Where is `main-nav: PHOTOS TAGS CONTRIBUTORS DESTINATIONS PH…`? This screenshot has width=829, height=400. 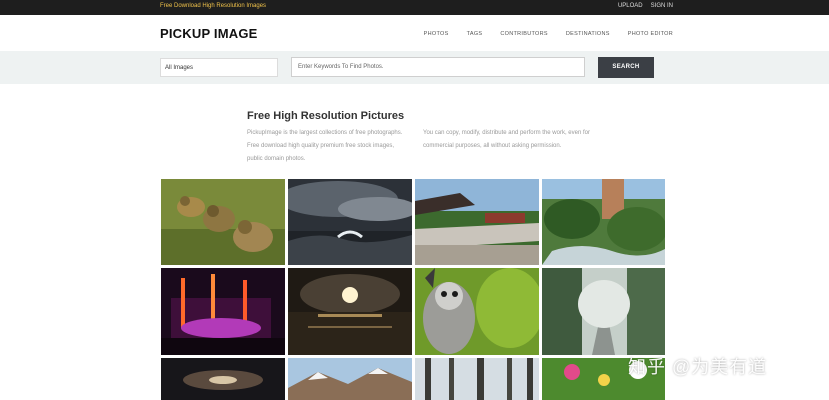 main-nav: PHOTOS TAGS CONTRIBUTORS DESTINATIONS PH… is located at coordinates (548, 34).